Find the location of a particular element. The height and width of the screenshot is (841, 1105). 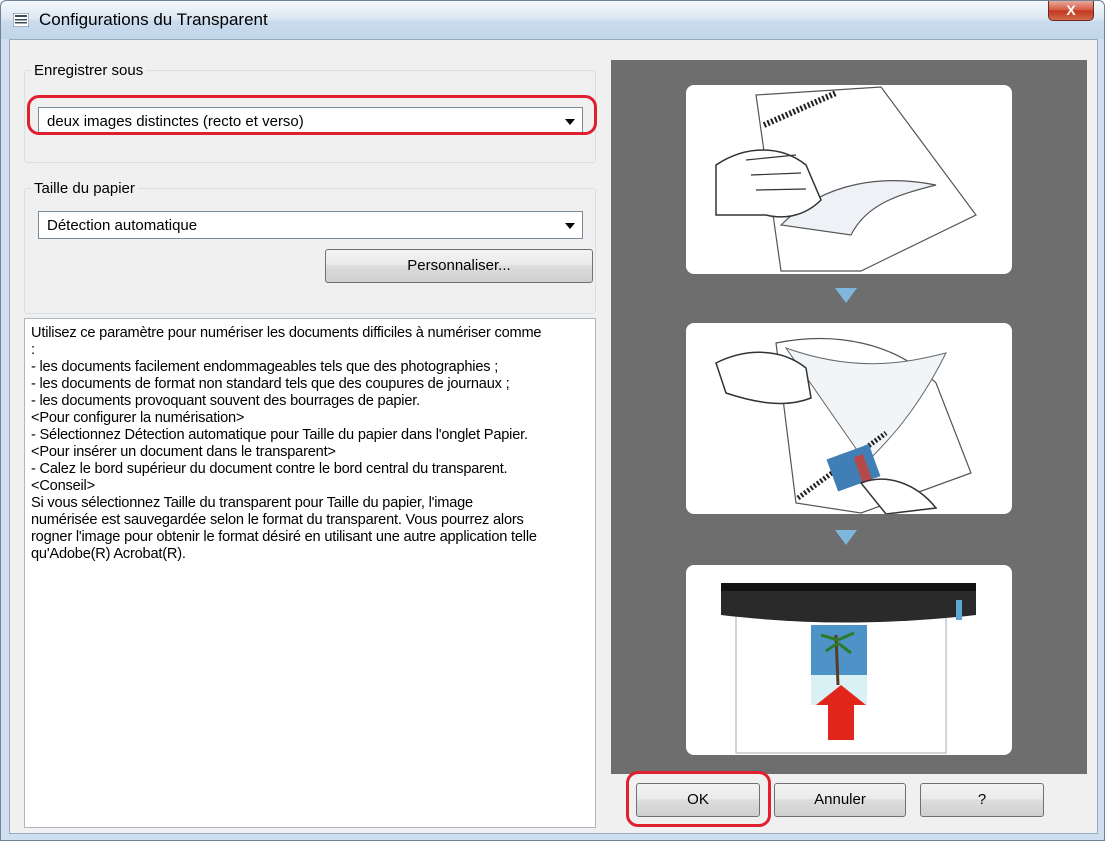

save-as-highlight is located at coordinates (312, 115).